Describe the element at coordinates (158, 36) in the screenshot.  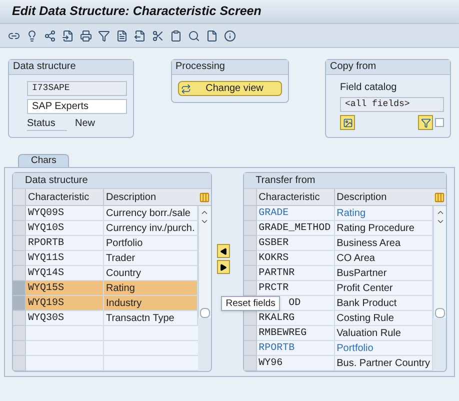
I see `scissors-icon` at that location.